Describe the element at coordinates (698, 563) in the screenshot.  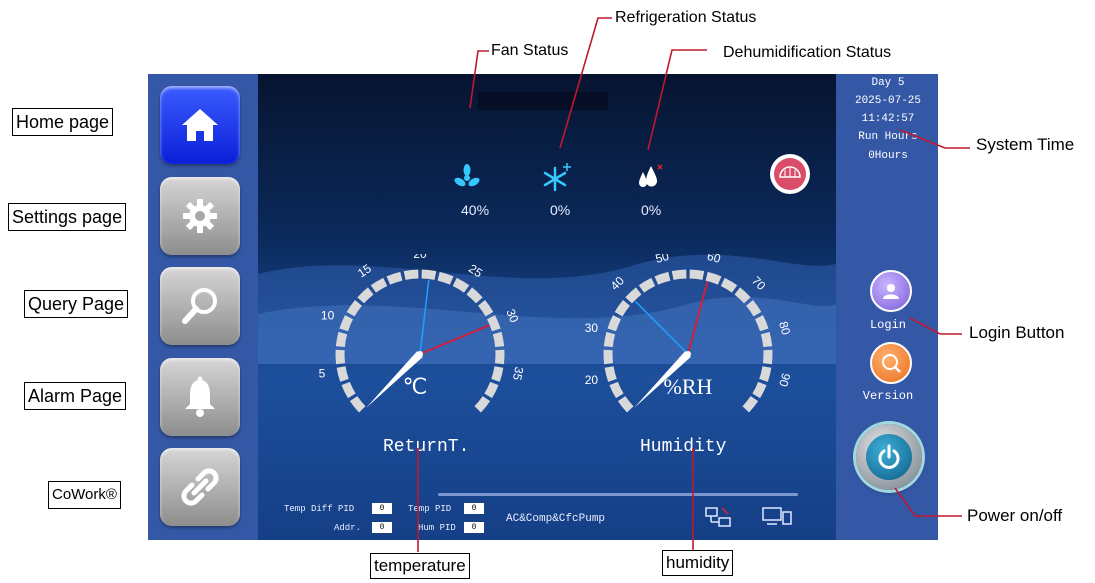
I see `humidity-annotation: humidity` at that location.